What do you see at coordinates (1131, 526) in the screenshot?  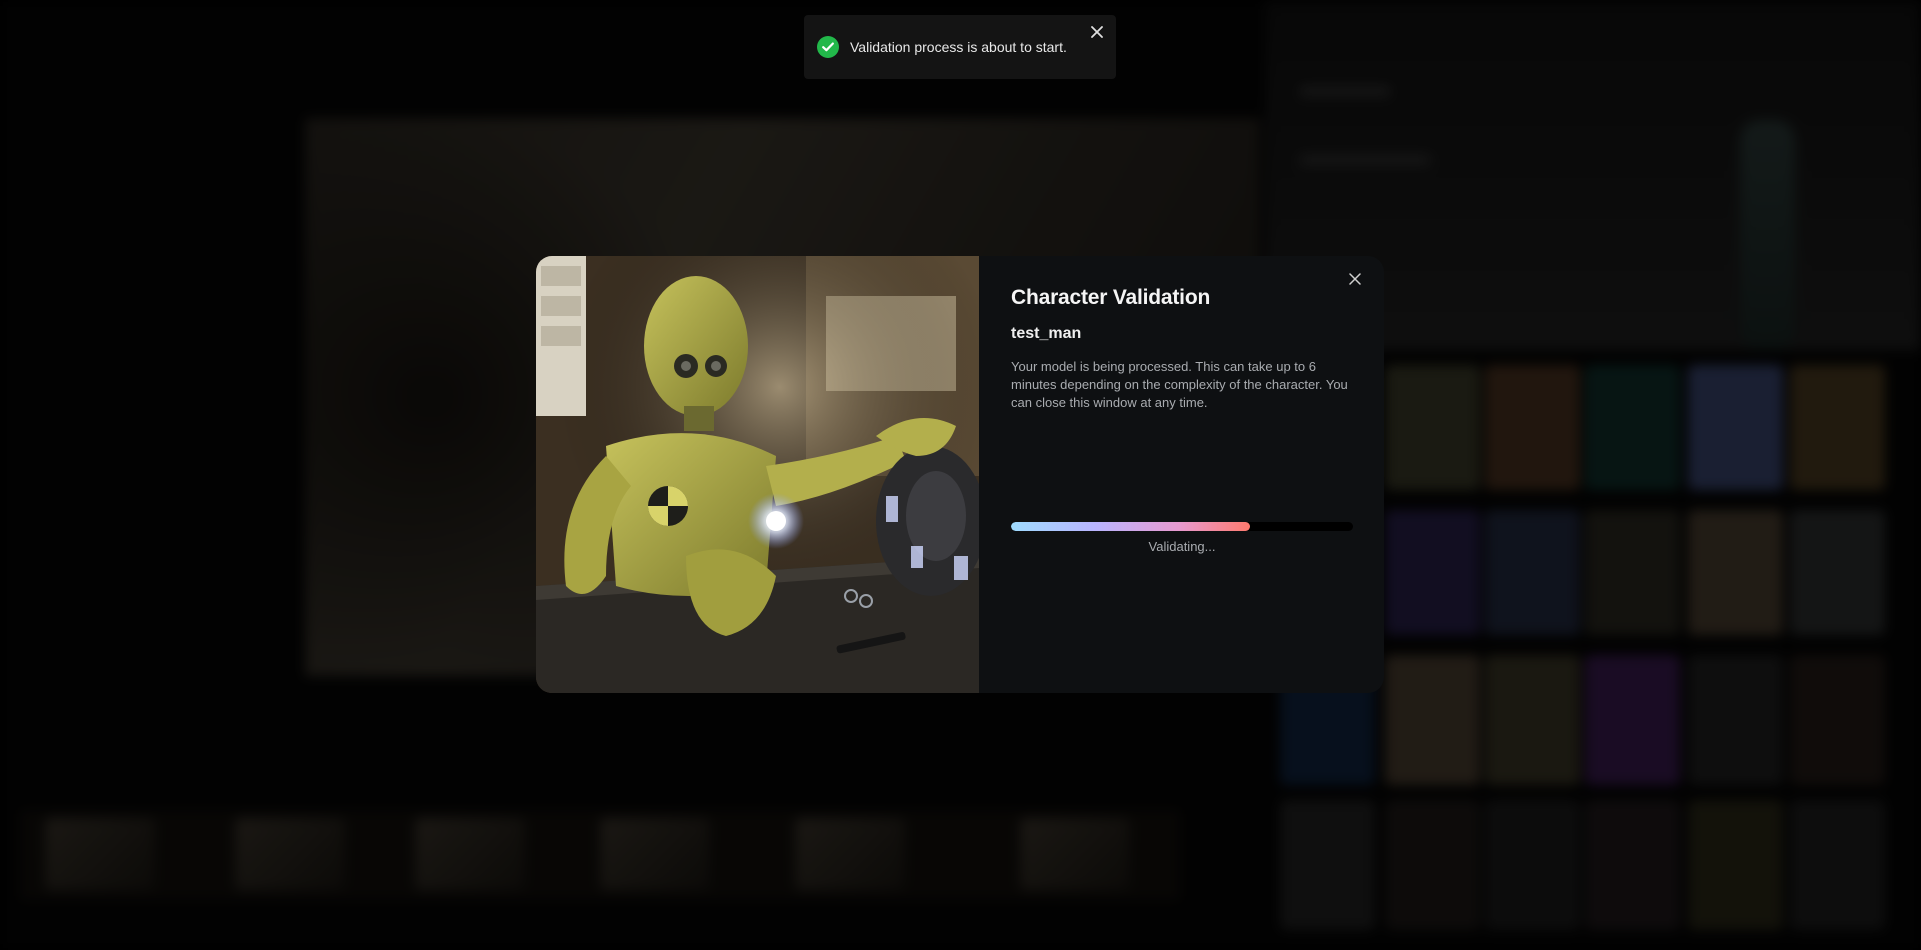 I see `validation-progress-fill` at bounding box center [1131, 526].